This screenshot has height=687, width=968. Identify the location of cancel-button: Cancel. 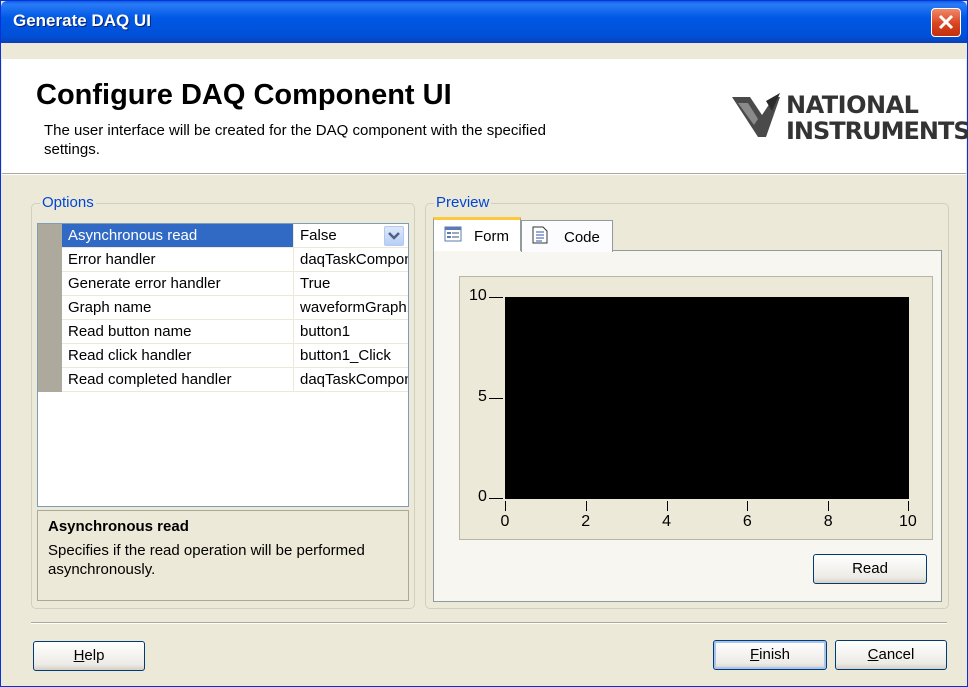
(891, 655).